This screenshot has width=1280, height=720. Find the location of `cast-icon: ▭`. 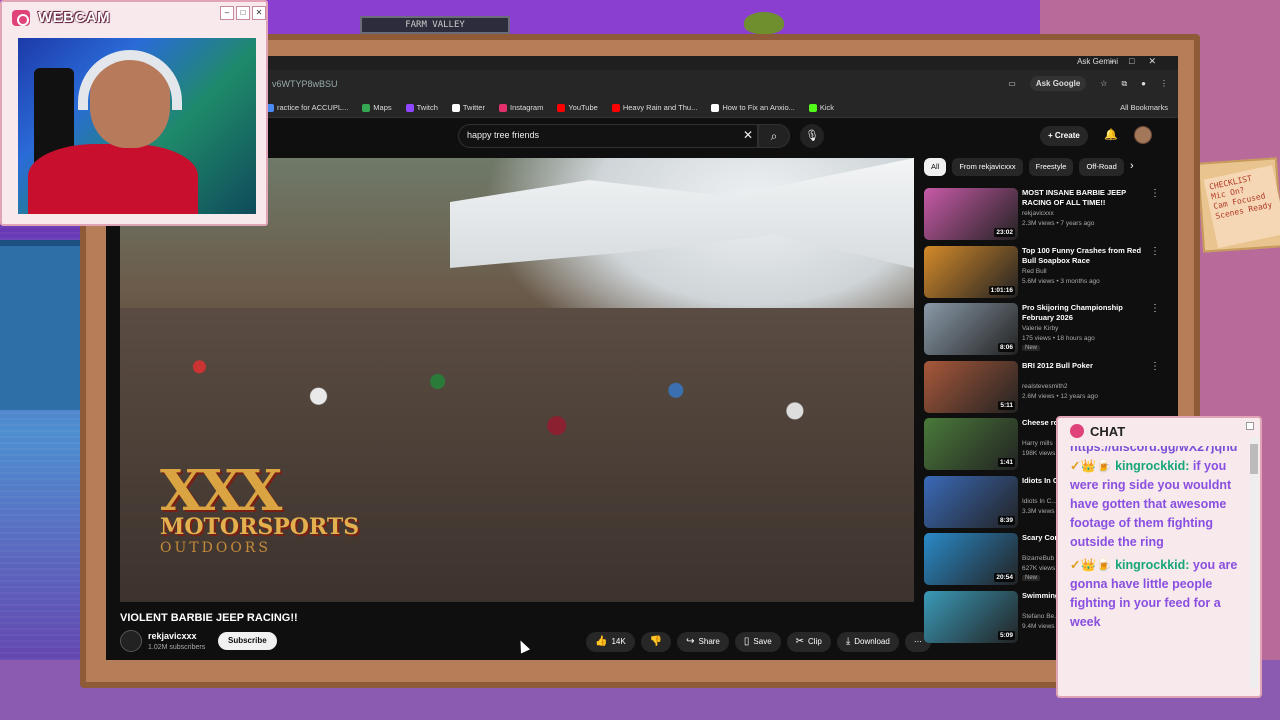

cast-icon: ▭ is located at coordinates (1012, 83).